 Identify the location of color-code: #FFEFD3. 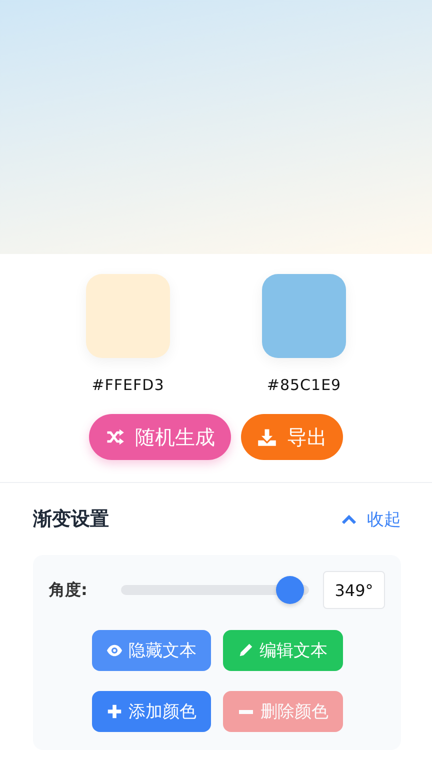
(128, 385).